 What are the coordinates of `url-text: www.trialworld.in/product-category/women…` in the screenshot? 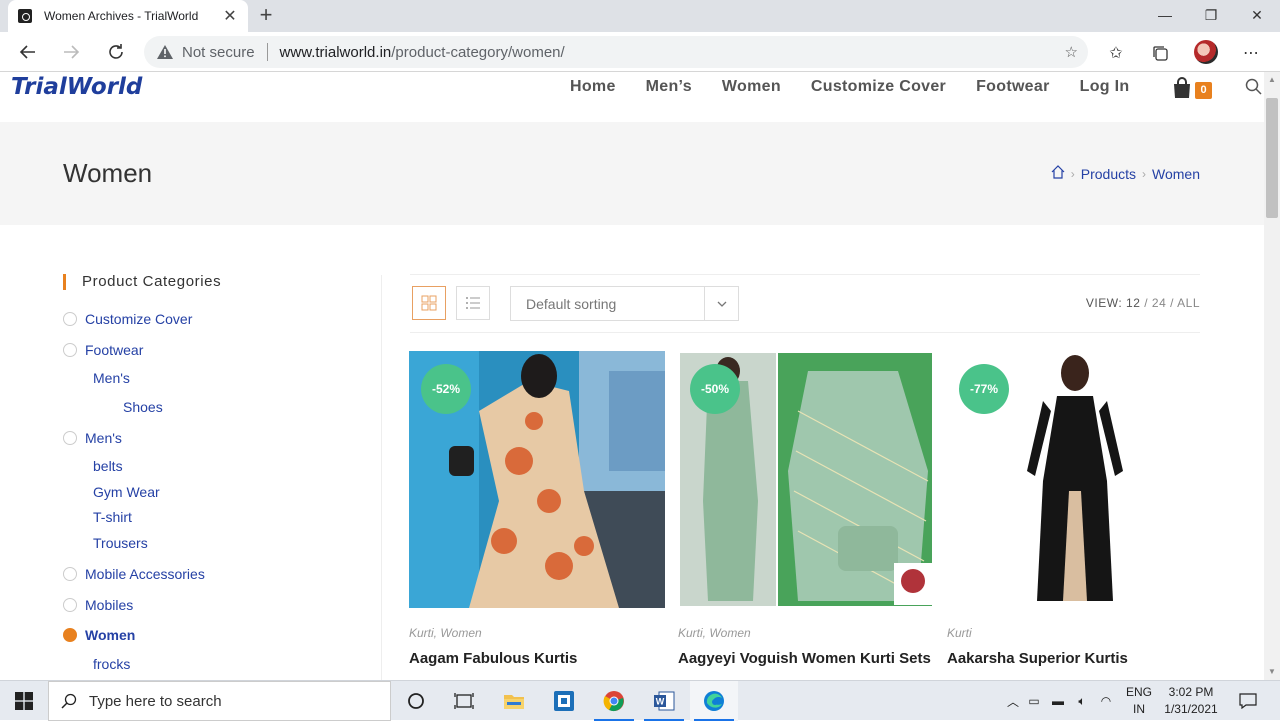 It's located at (422, 52).